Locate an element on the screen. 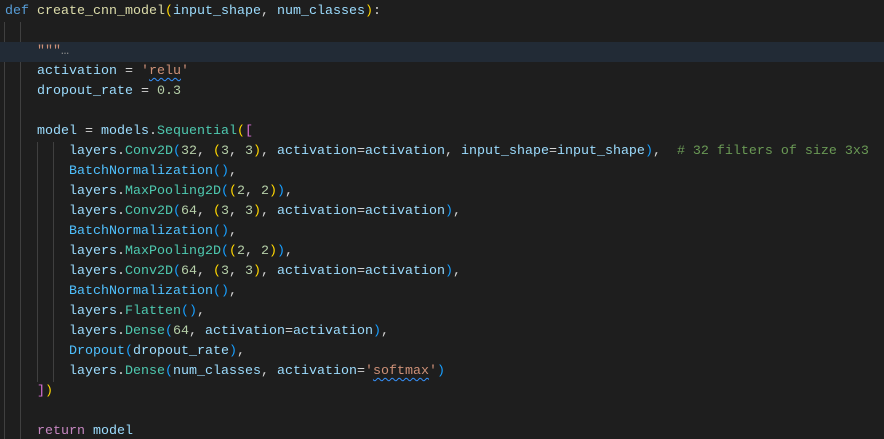 This screenshot has width=884, height=439. code-token: Sequential is located at coordinates (197, 131).